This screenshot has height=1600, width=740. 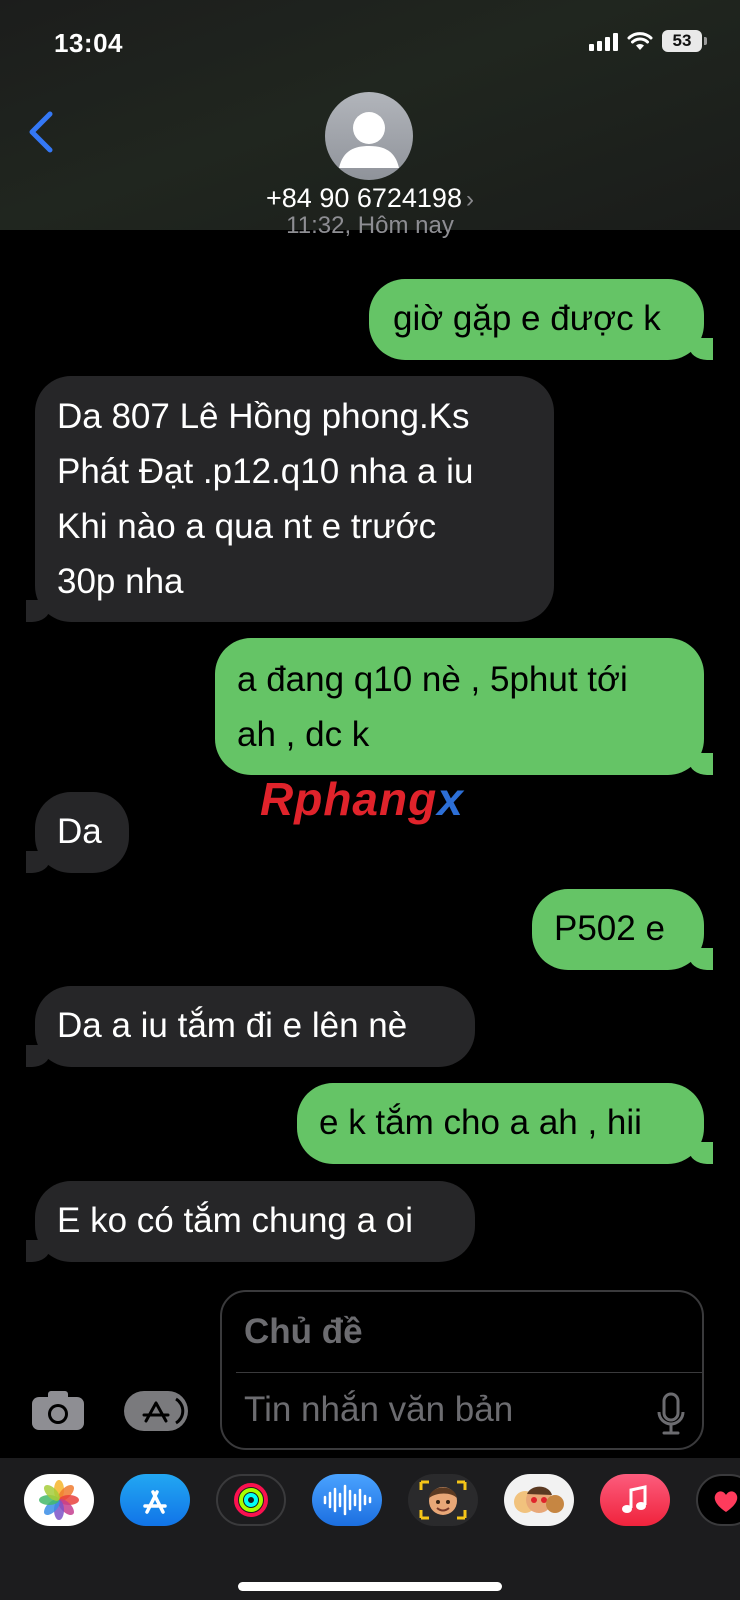 What do you see at coordinates (349, 799) in the screenshot?
I see `watermark-part: Rphang` at bounding box center [349, 799].